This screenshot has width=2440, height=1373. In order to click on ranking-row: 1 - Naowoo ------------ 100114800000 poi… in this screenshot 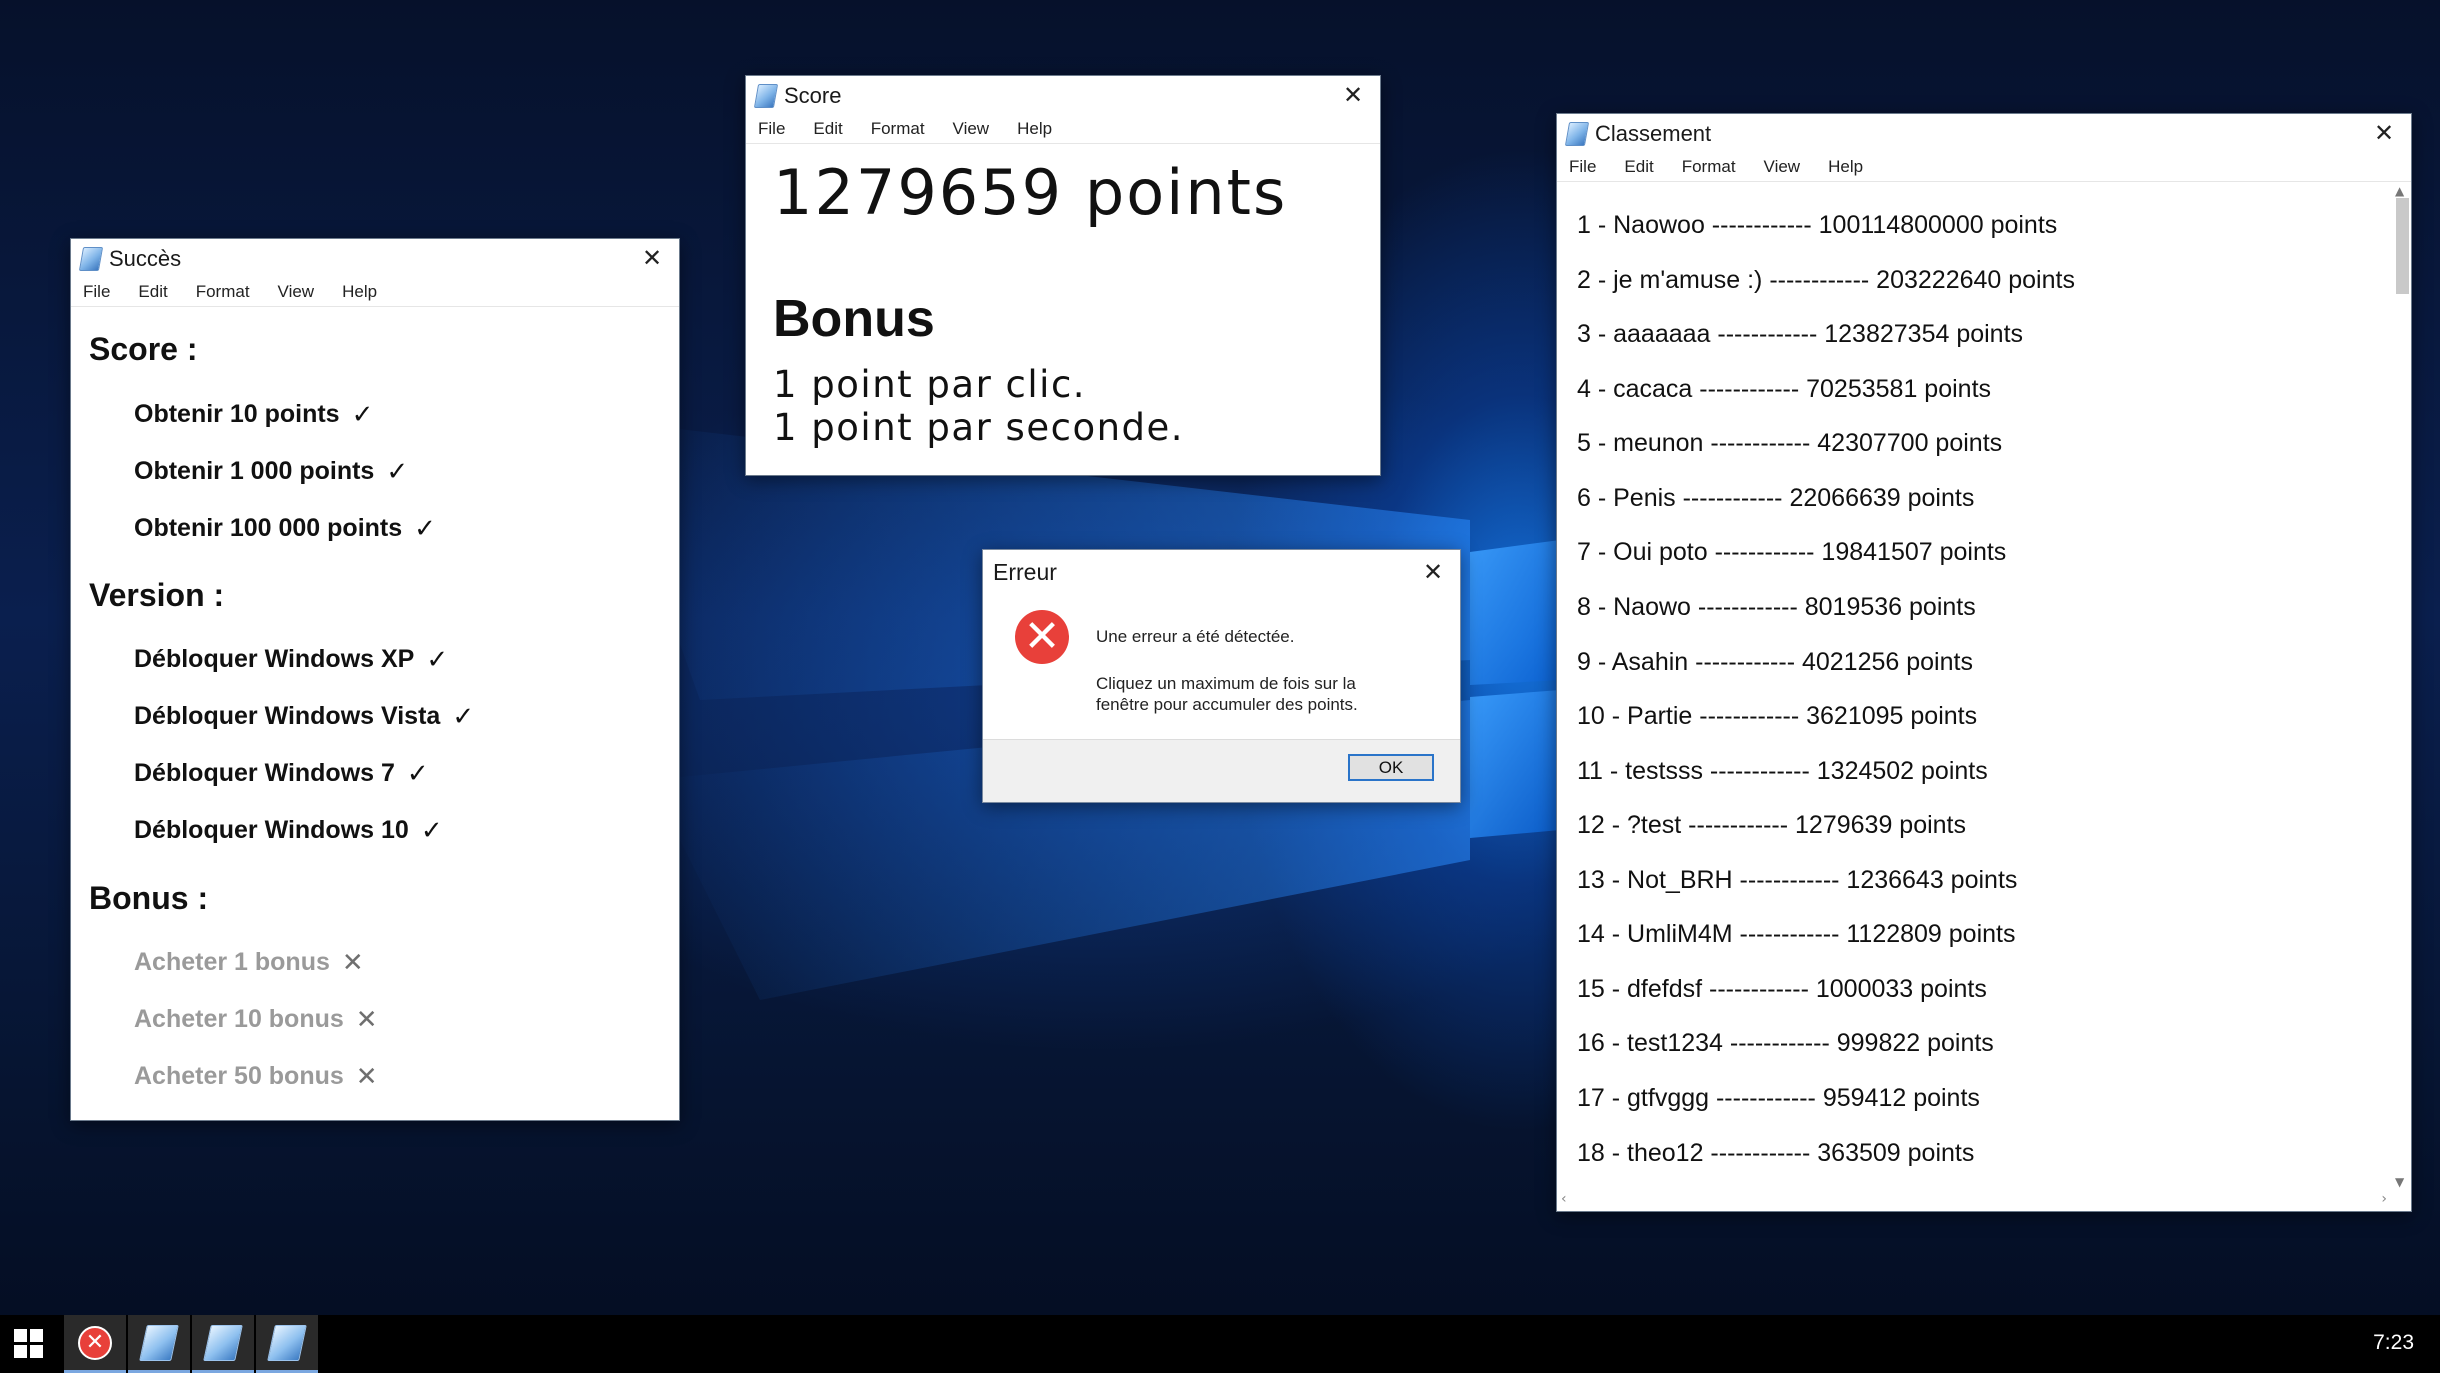, I will do `click(1817, 225)`.